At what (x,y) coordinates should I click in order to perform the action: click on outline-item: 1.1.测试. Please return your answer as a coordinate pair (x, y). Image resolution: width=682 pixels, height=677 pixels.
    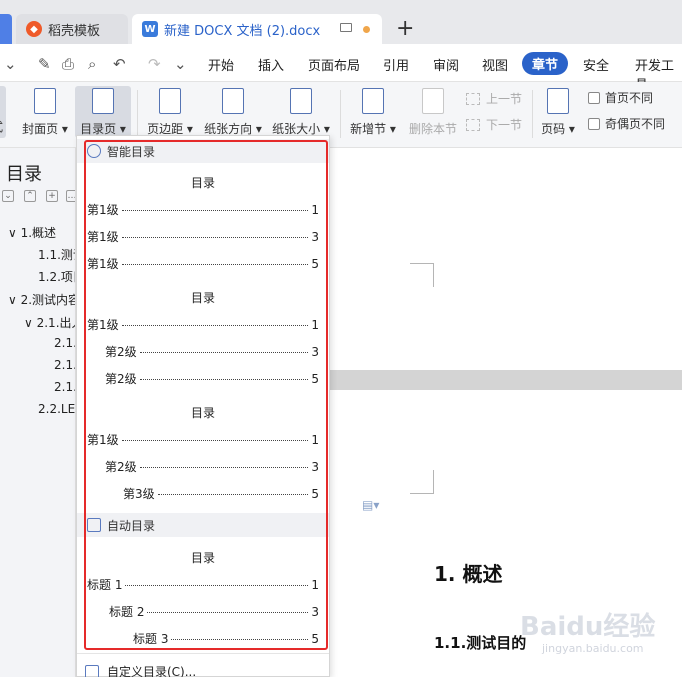
    Looking at the image, I should click on (56, 254).